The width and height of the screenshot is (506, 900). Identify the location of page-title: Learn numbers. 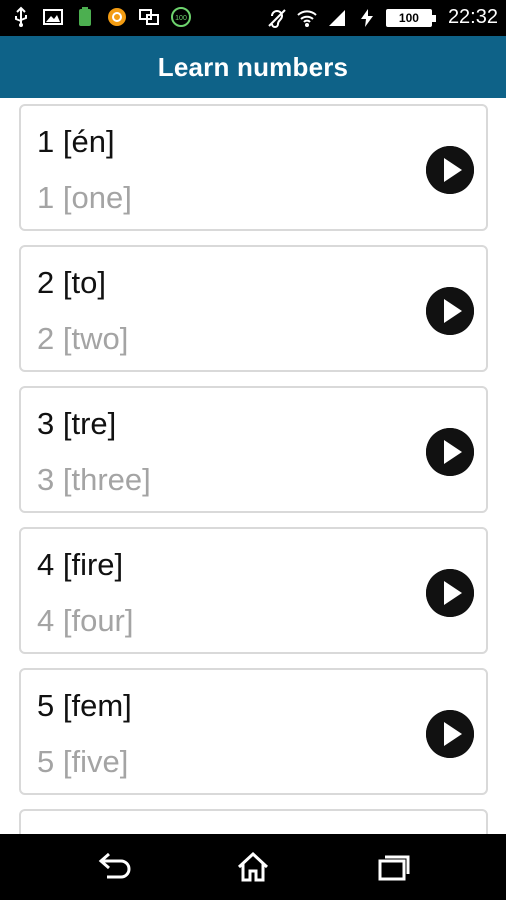
(253, 66).